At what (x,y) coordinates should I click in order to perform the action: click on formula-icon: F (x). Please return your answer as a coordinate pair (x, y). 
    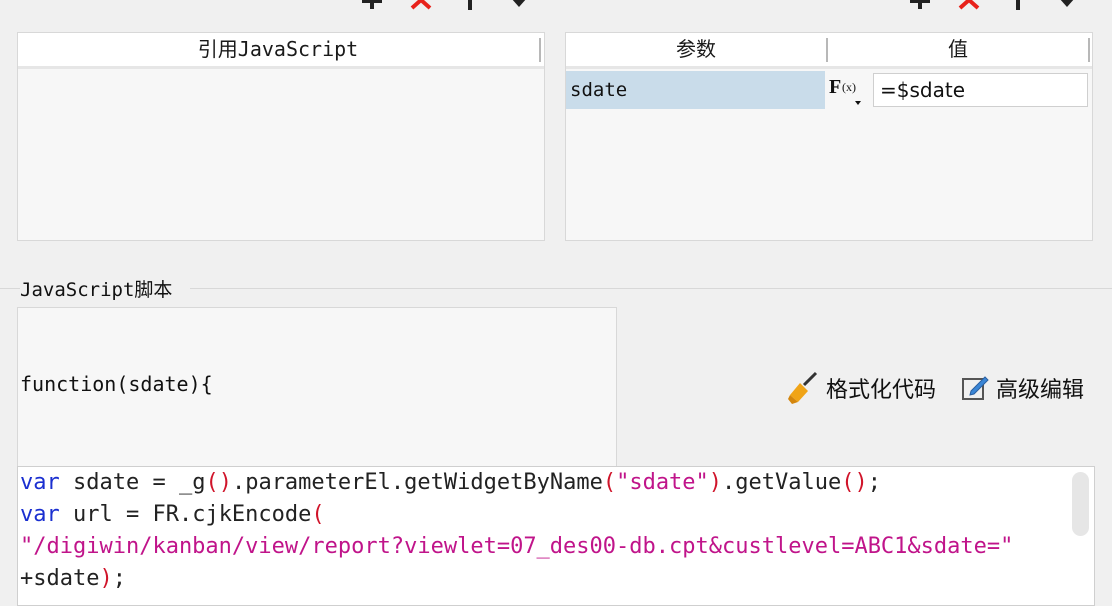
    Looking at the image, I should click on (845, 90).